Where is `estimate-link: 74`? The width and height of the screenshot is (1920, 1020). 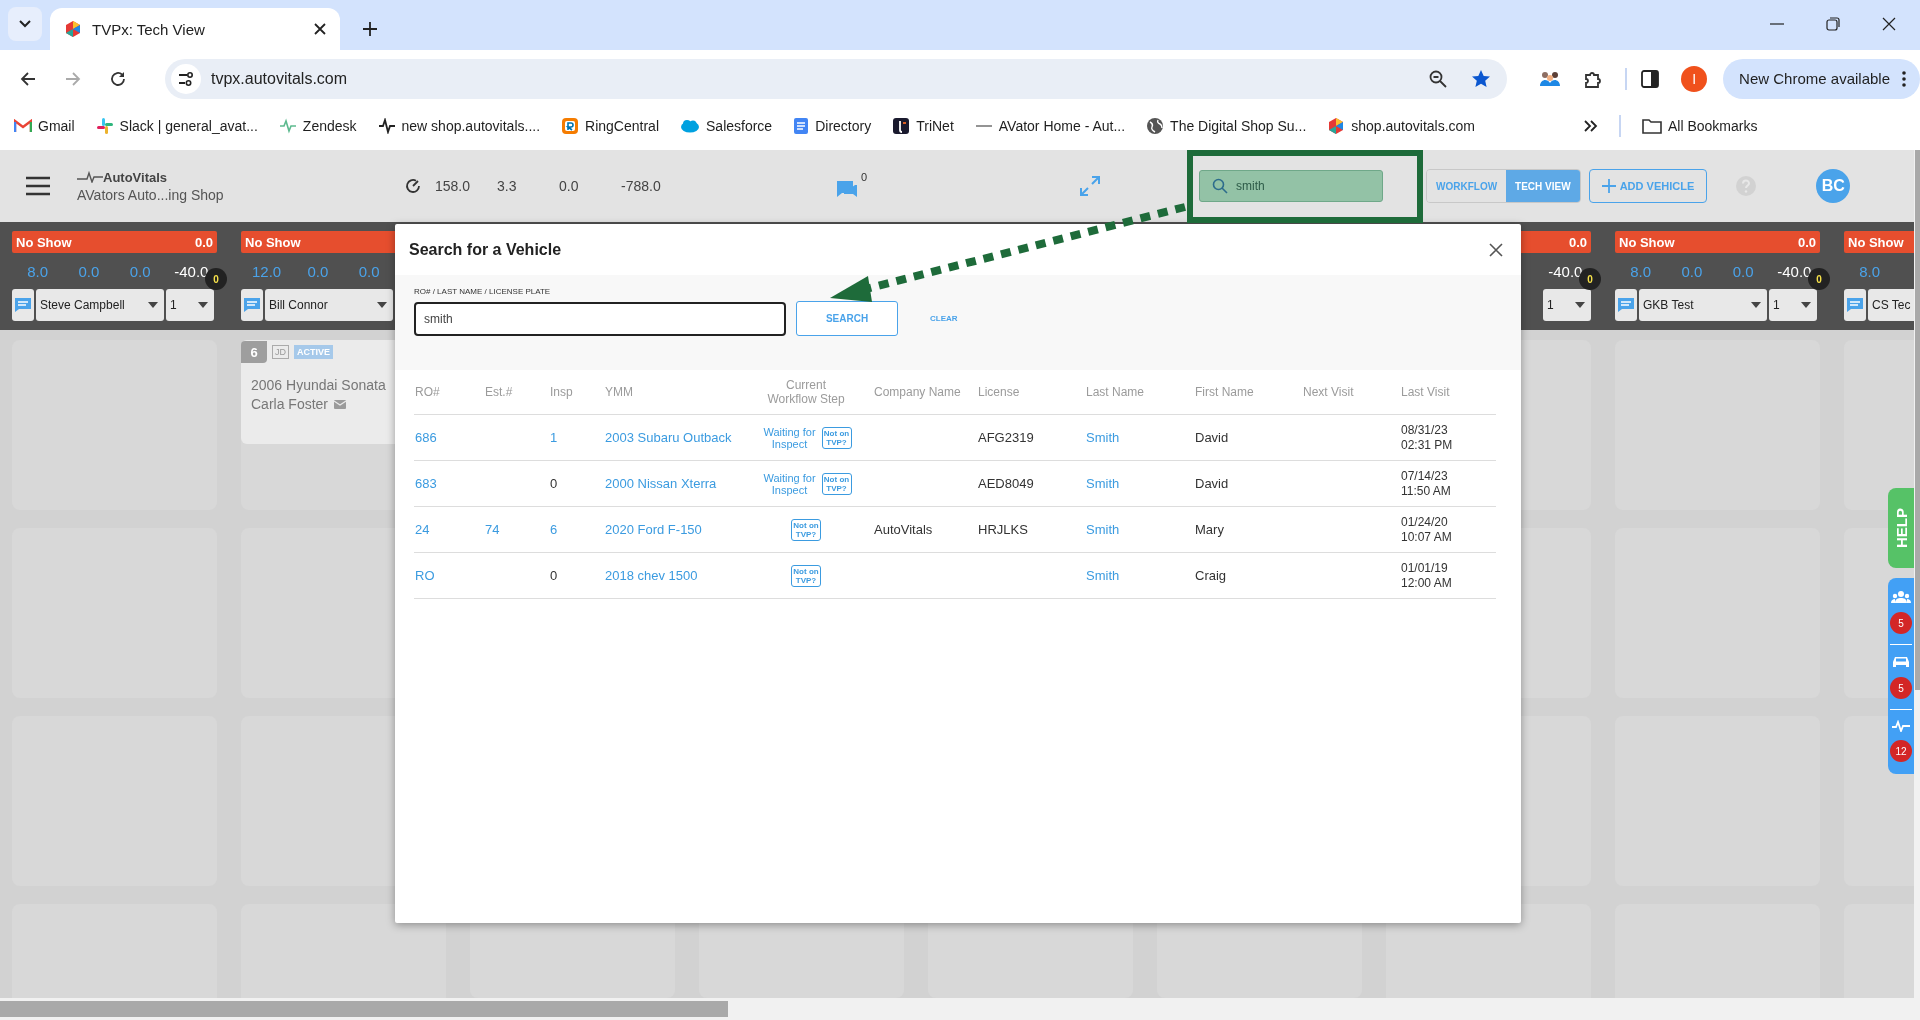
estimate-link: 74 is located at coordinates (516, 529).